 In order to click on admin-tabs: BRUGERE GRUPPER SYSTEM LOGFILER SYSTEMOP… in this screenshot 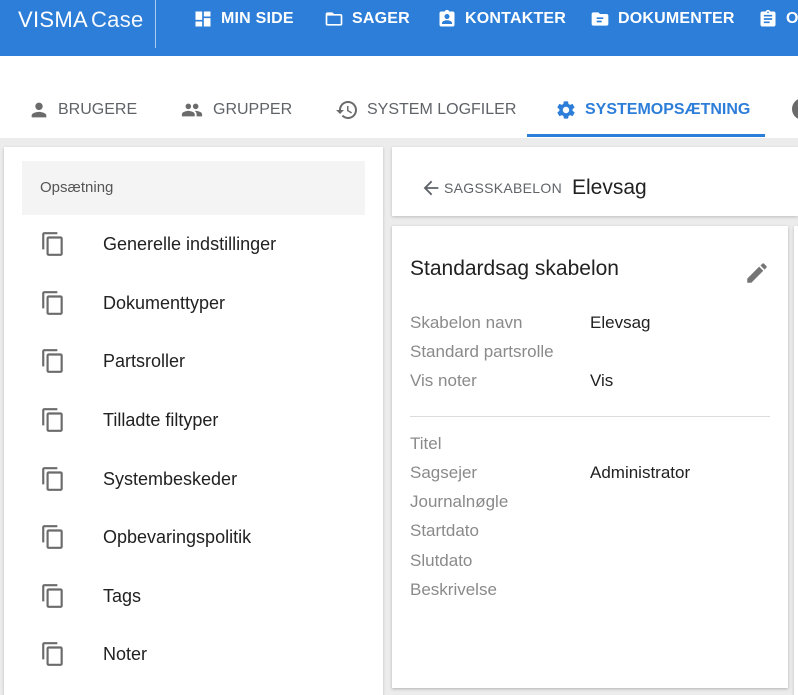, I will do `click(399, 110)`.